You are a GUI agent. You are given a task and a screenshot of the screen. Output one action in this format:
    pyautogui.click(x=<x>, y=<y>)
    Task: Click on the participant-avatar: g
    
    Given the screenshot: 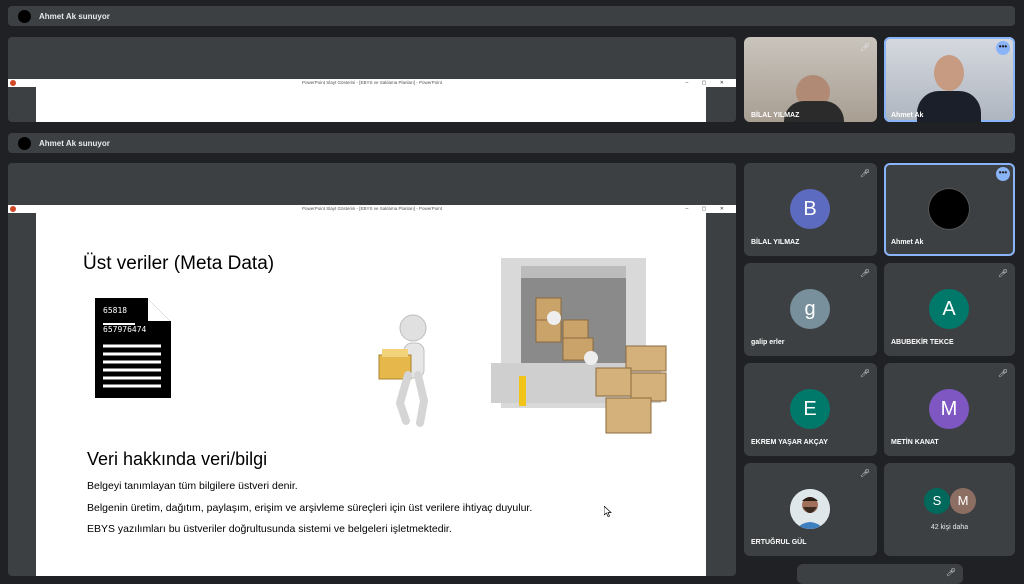 What is the action you would take?
    pyautogui.click(x=810, y=309)
    